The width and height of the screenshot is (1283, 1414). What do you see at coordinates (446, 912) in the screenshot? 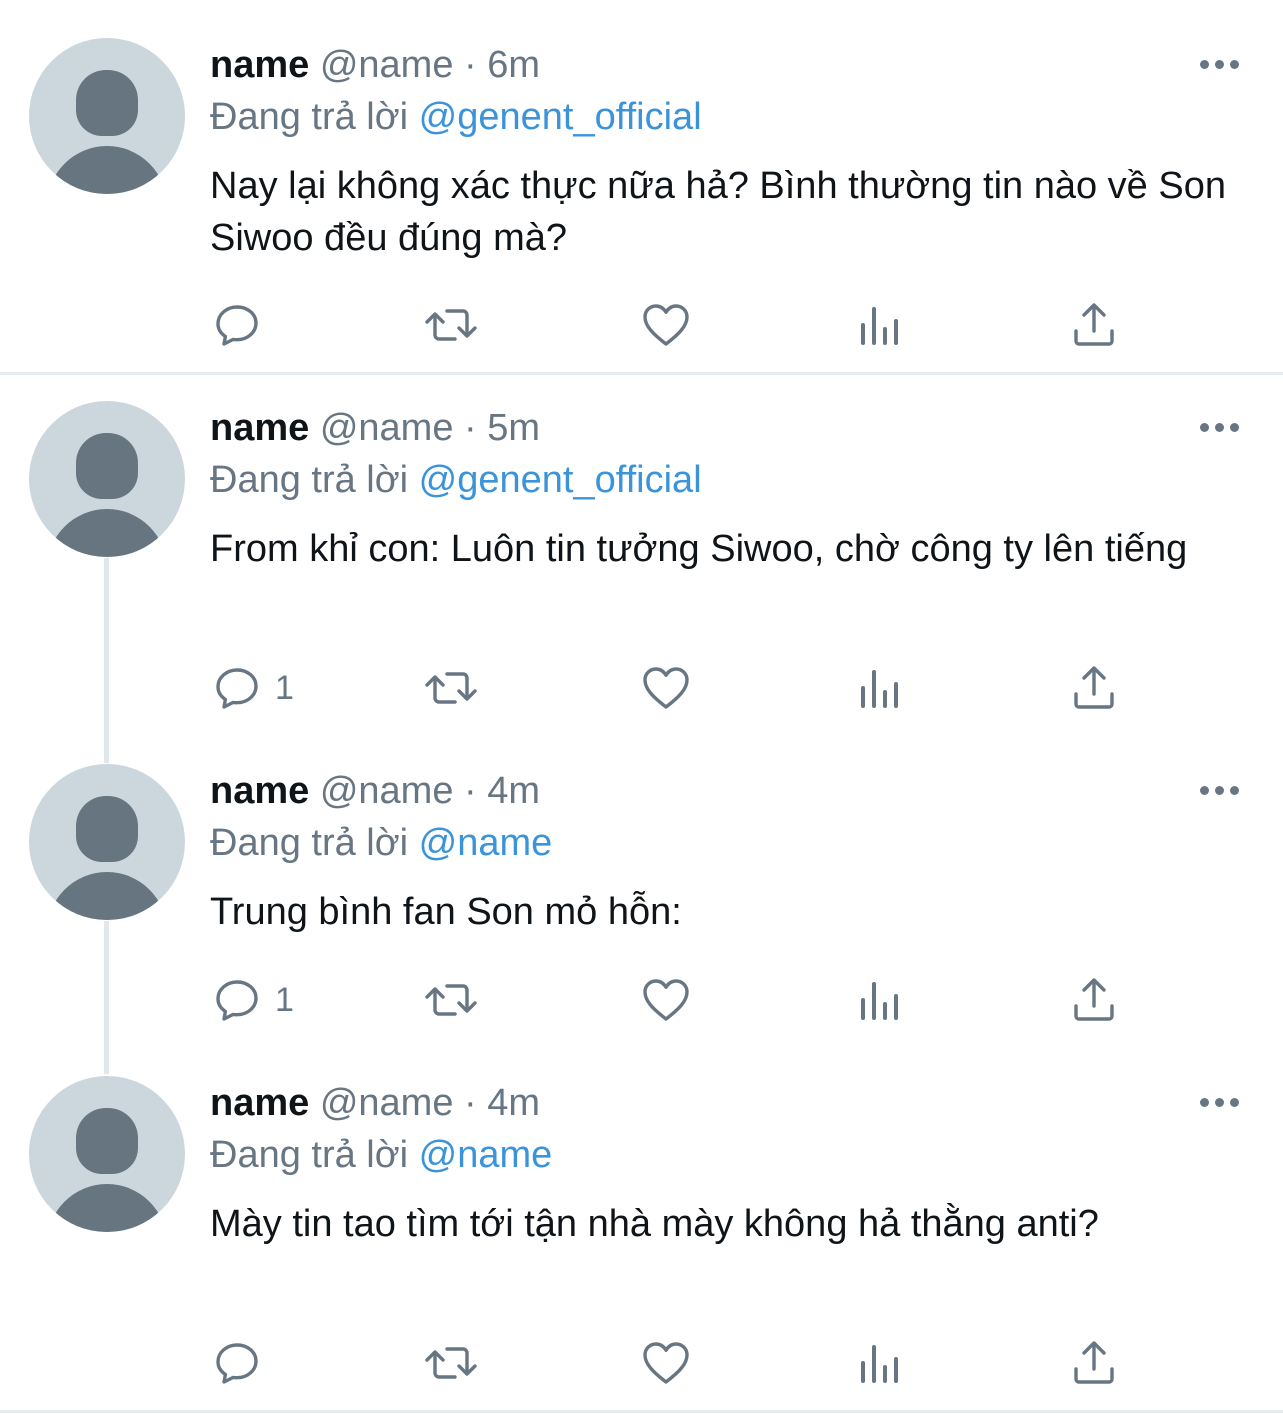
I see `tweet-text: Trung bình fan Son mỏ hỗn:` at bounding box center [446, 912].